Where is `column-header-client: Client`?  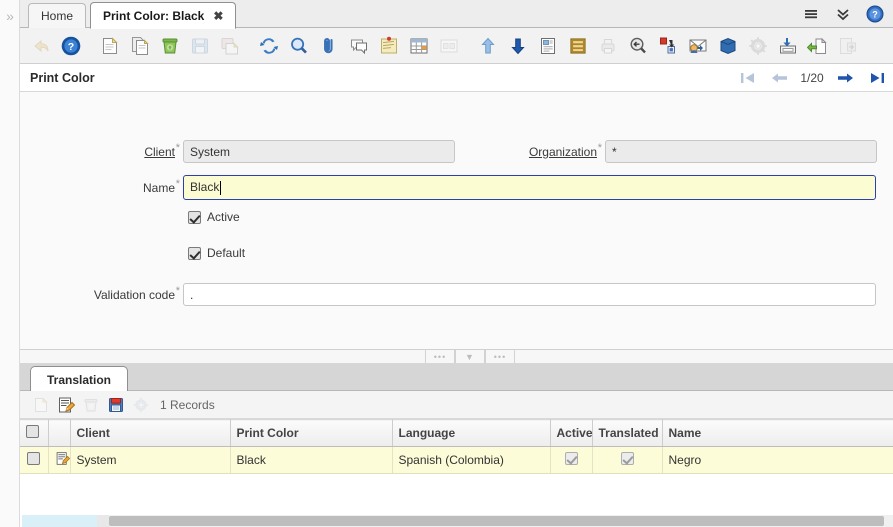 column-header-client: Client is located at coordinates (150, 433).